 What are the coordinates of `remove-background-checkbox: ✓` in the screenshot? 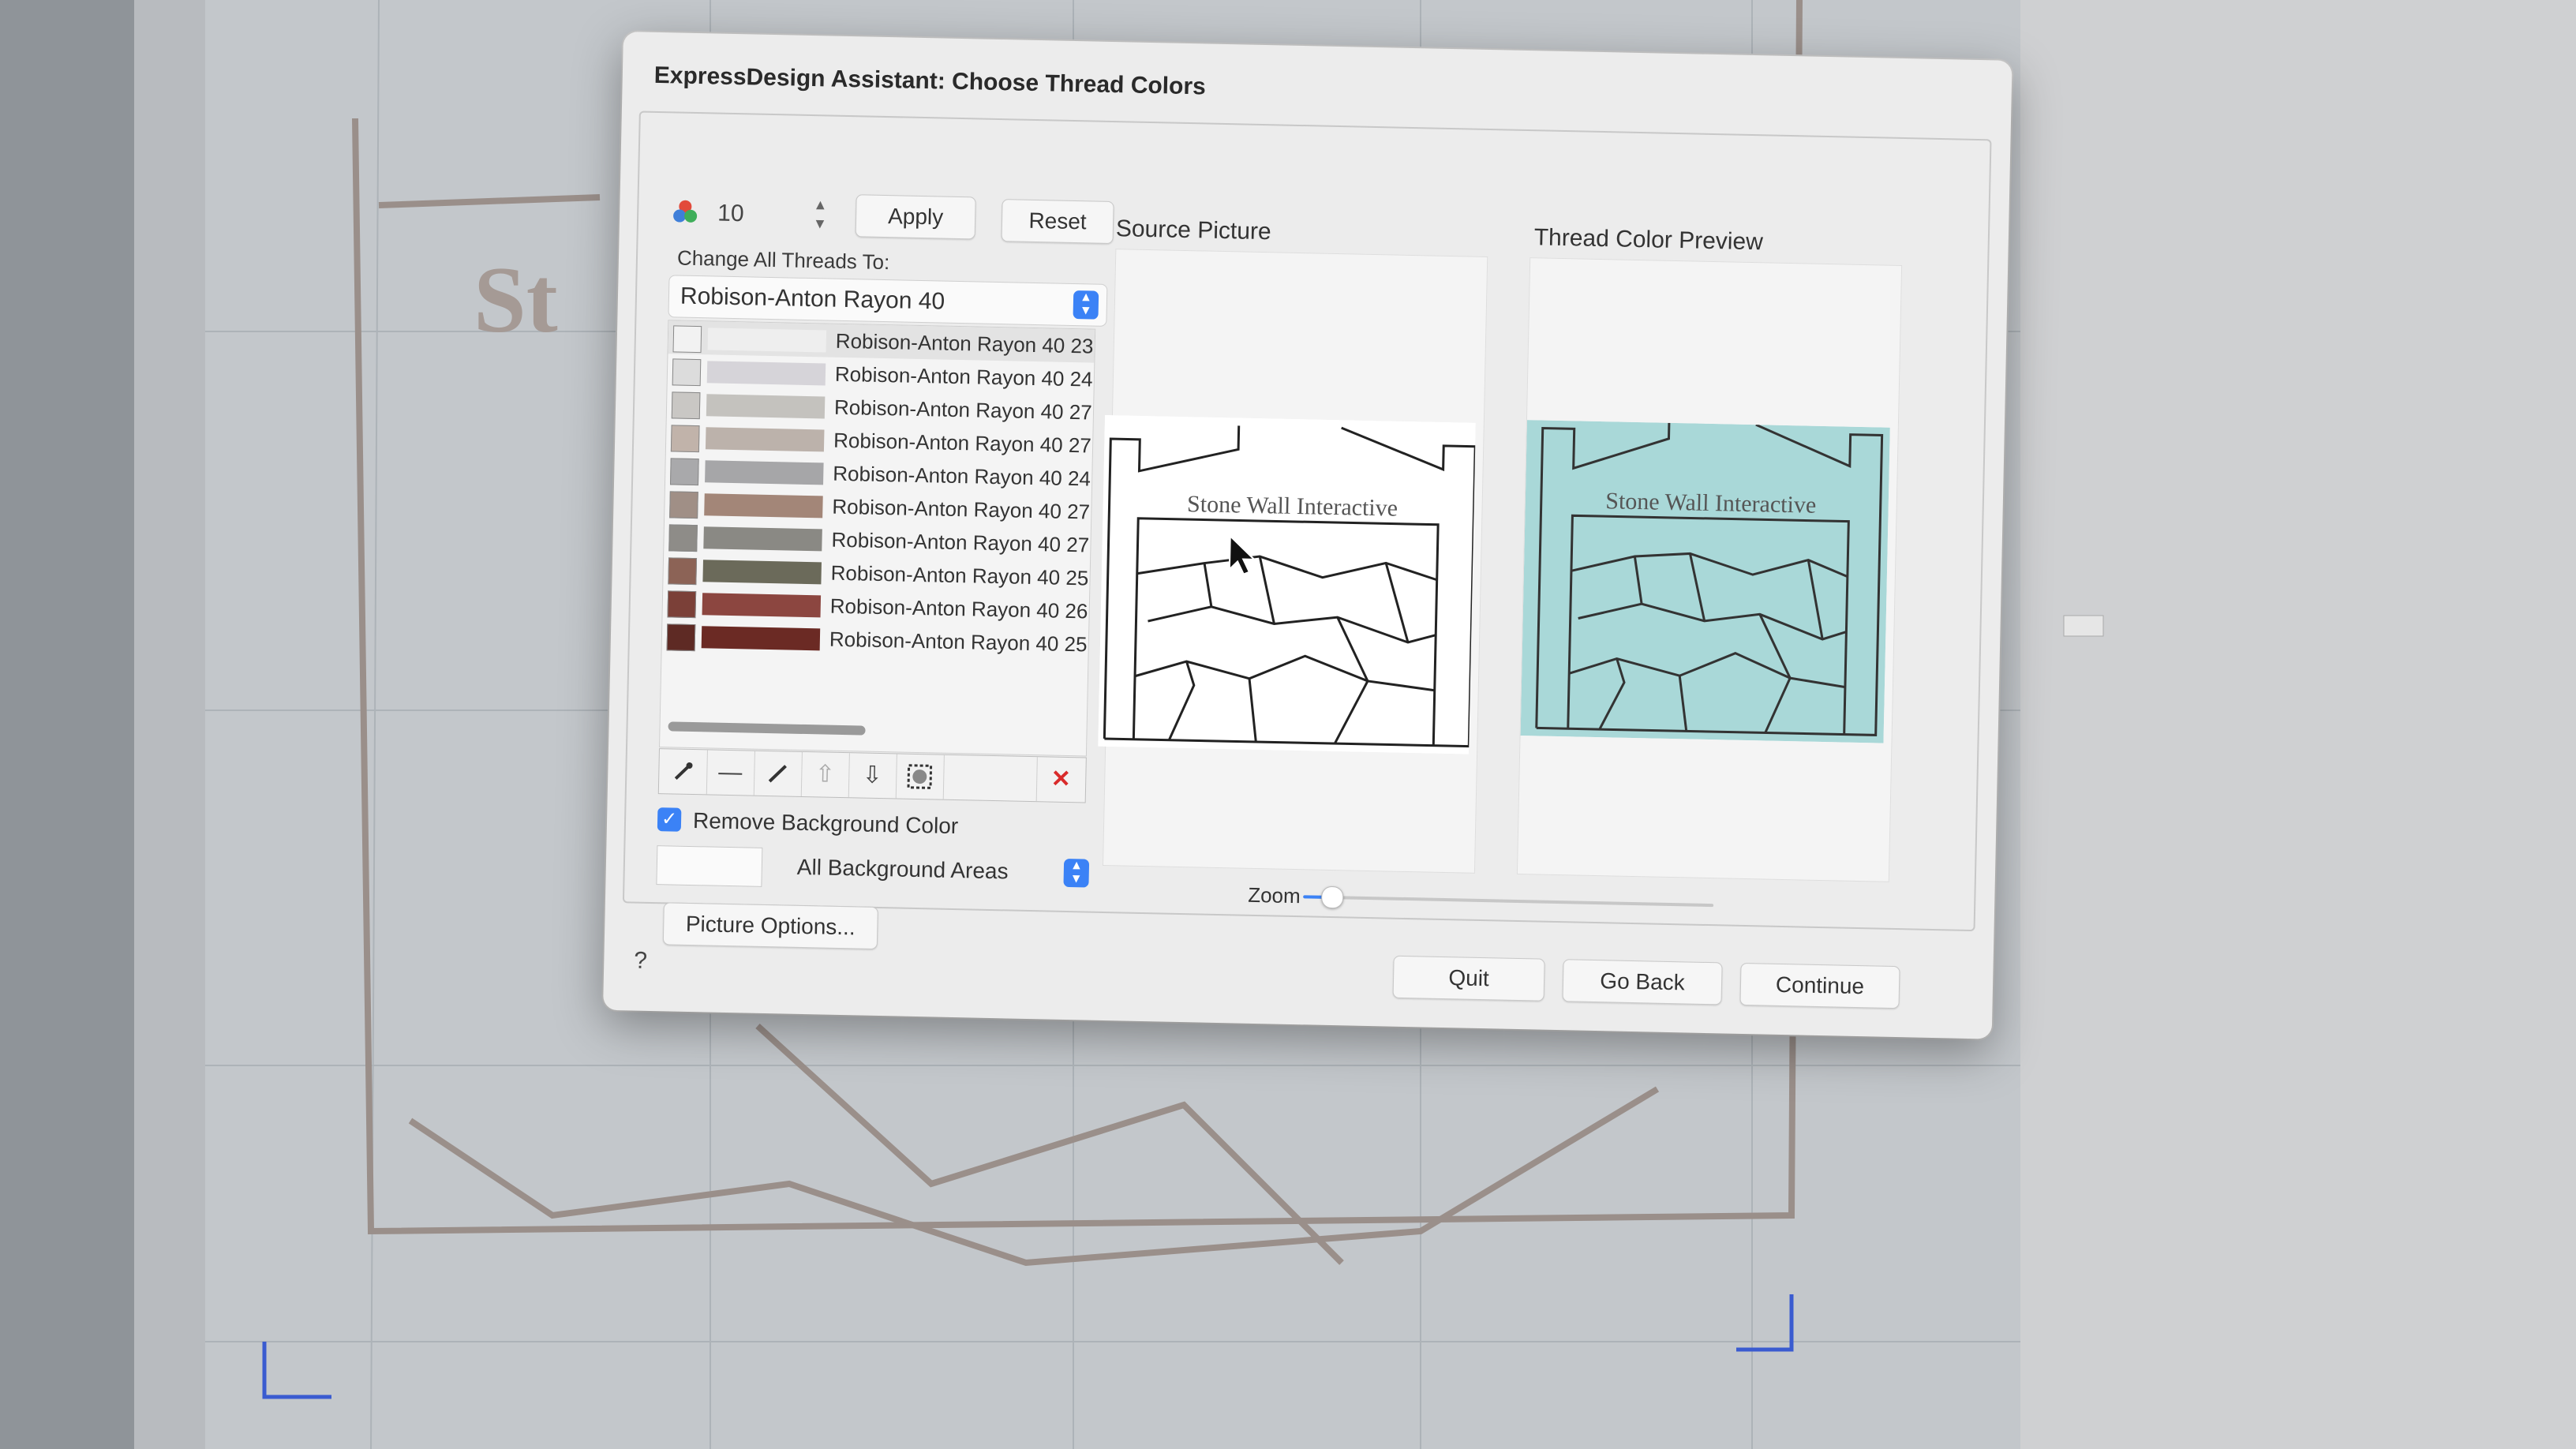 It's located at (669, 819).